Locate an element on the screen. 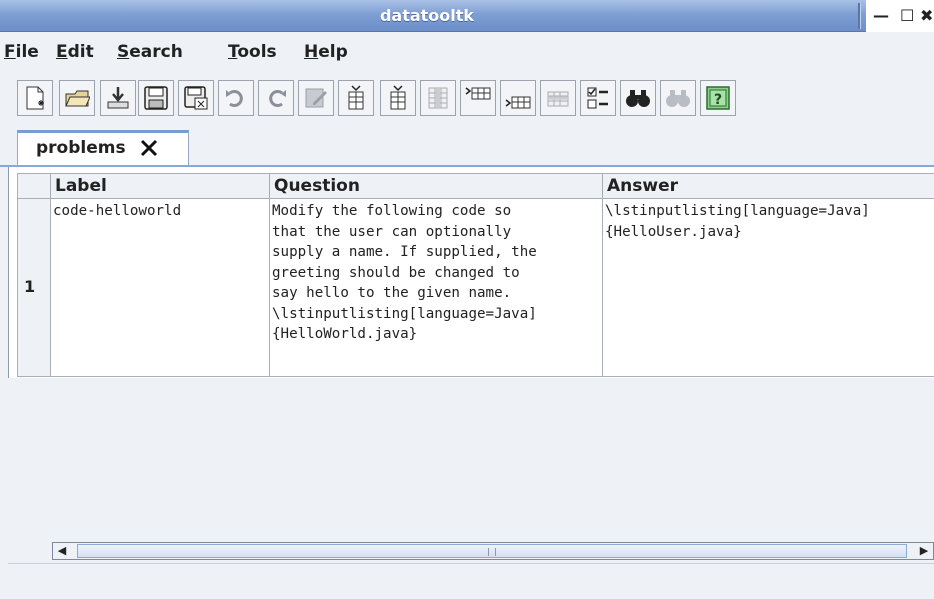 The image size is (934, 599). redo-icon is located at coordinates (277, 98).